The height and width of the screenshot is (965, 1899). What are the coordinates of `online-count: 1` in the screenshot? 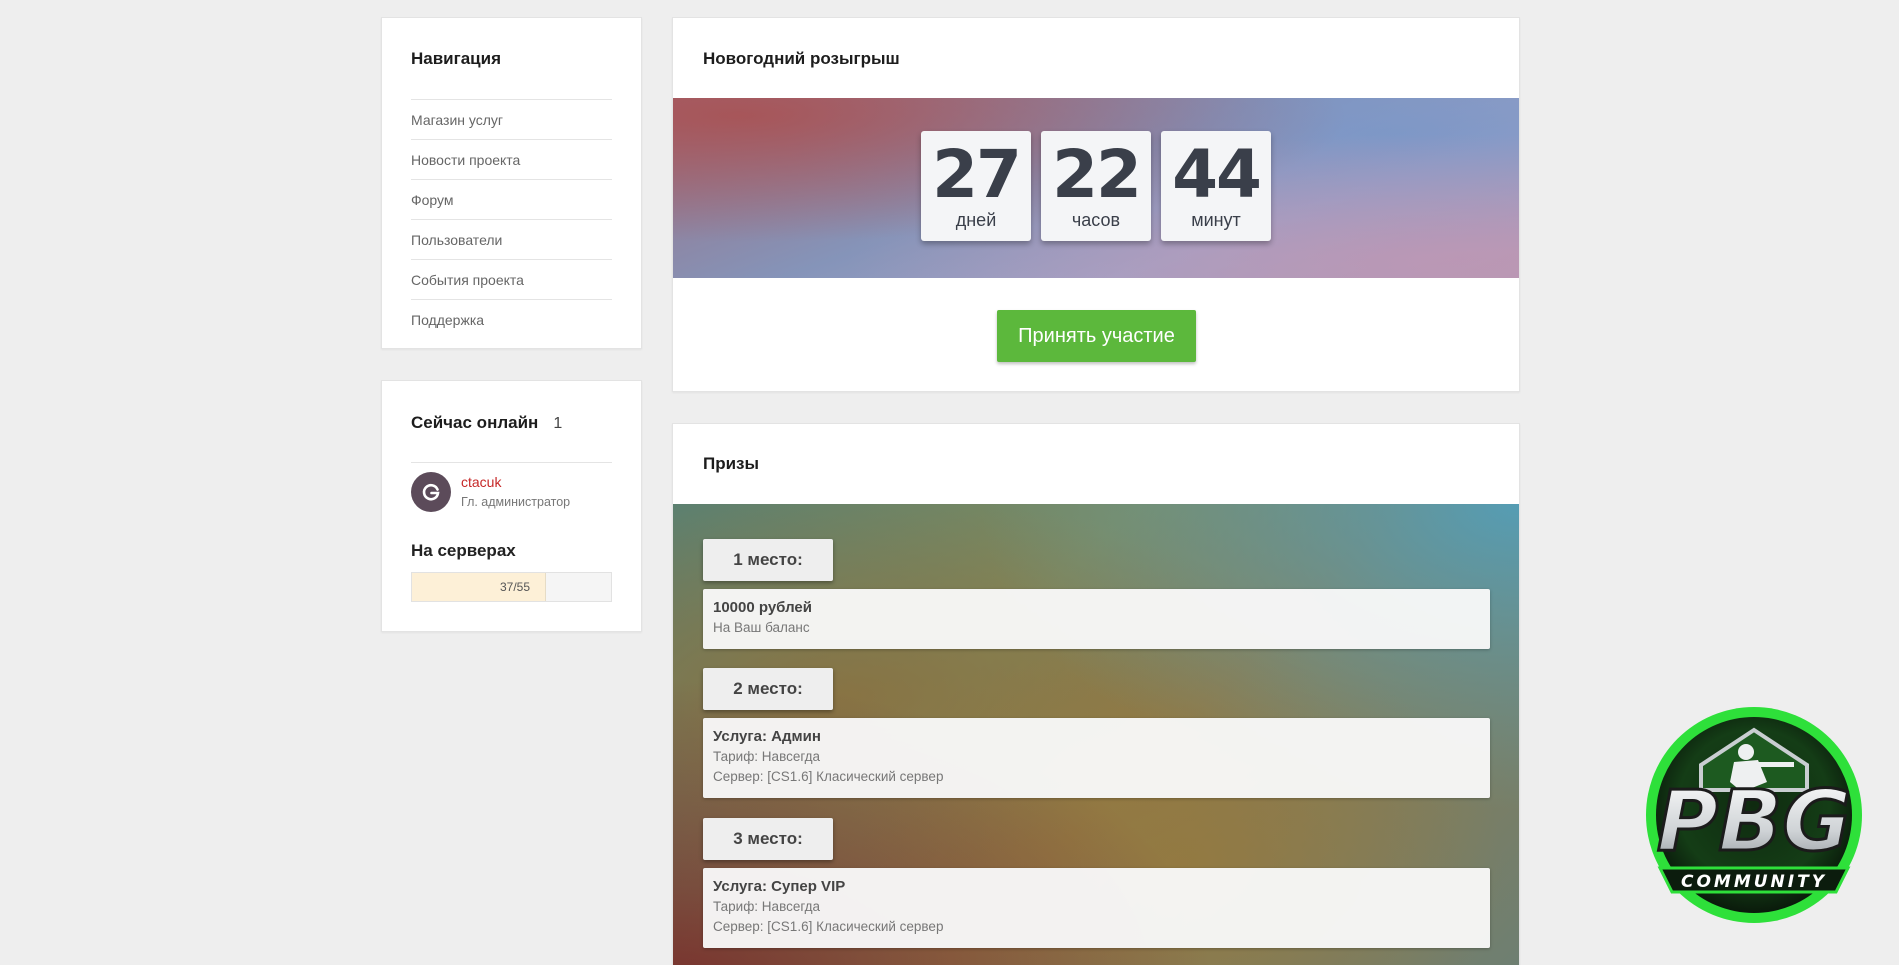 It's located at (558, 423).